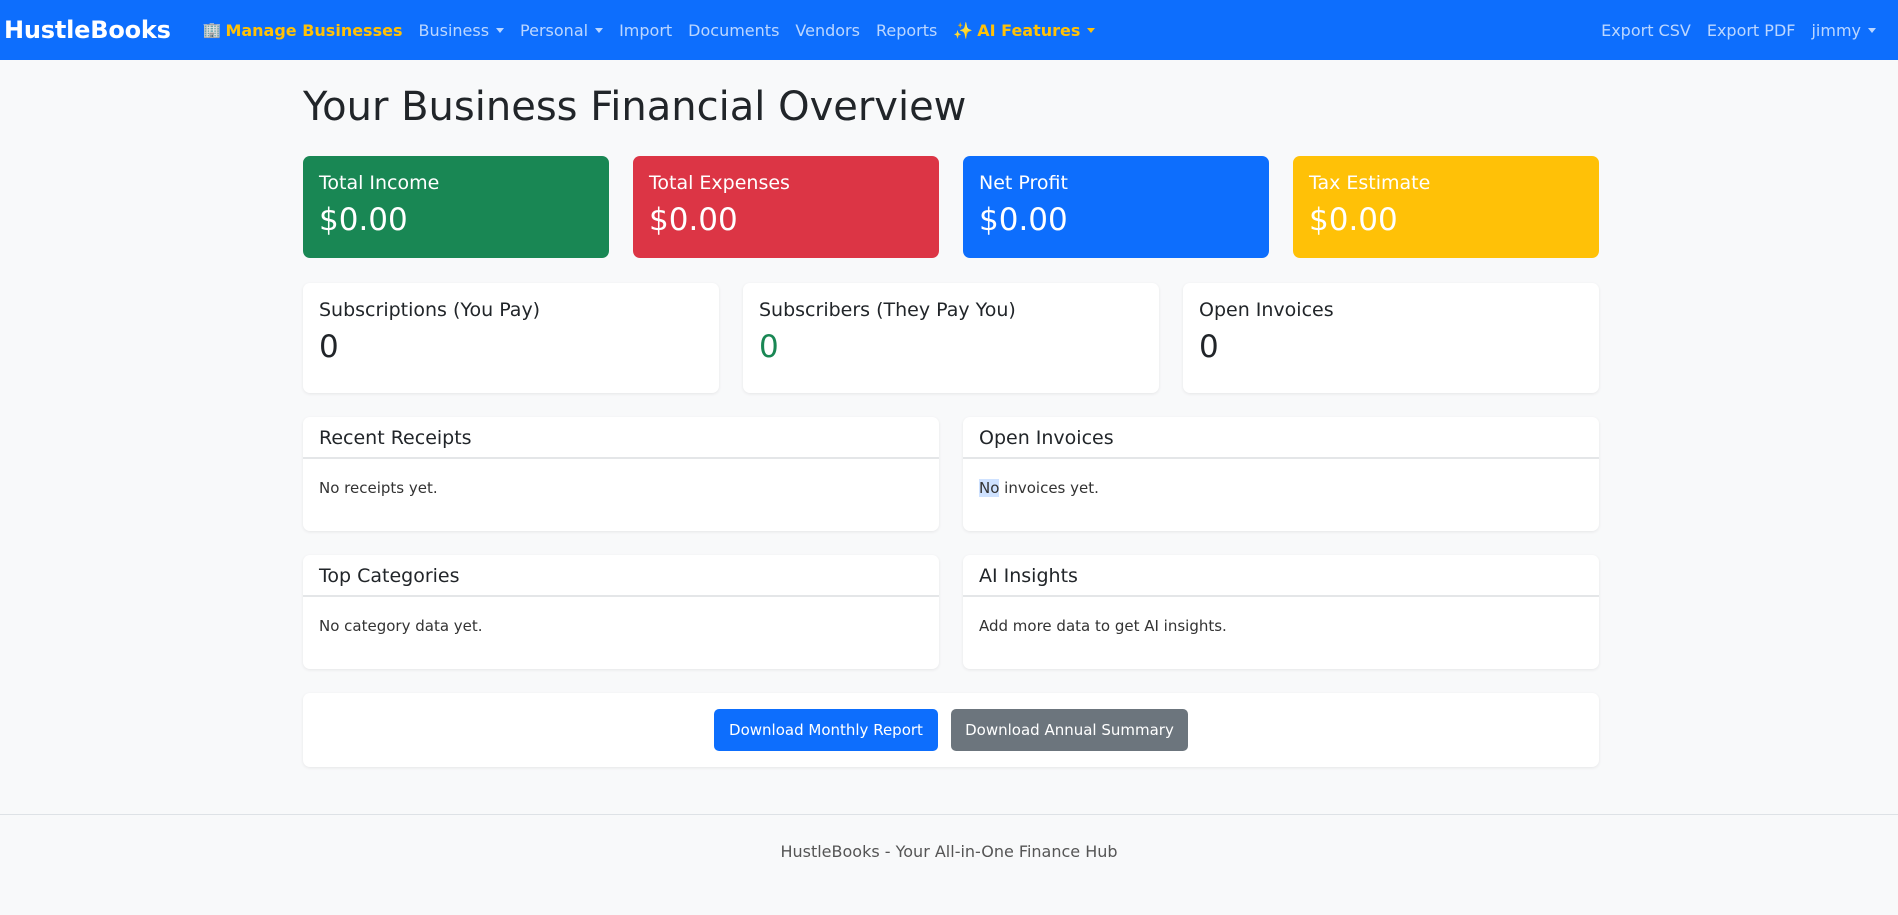  I want to click on download-monthly-report-button: Download Monthly Report, so click(826, 730).